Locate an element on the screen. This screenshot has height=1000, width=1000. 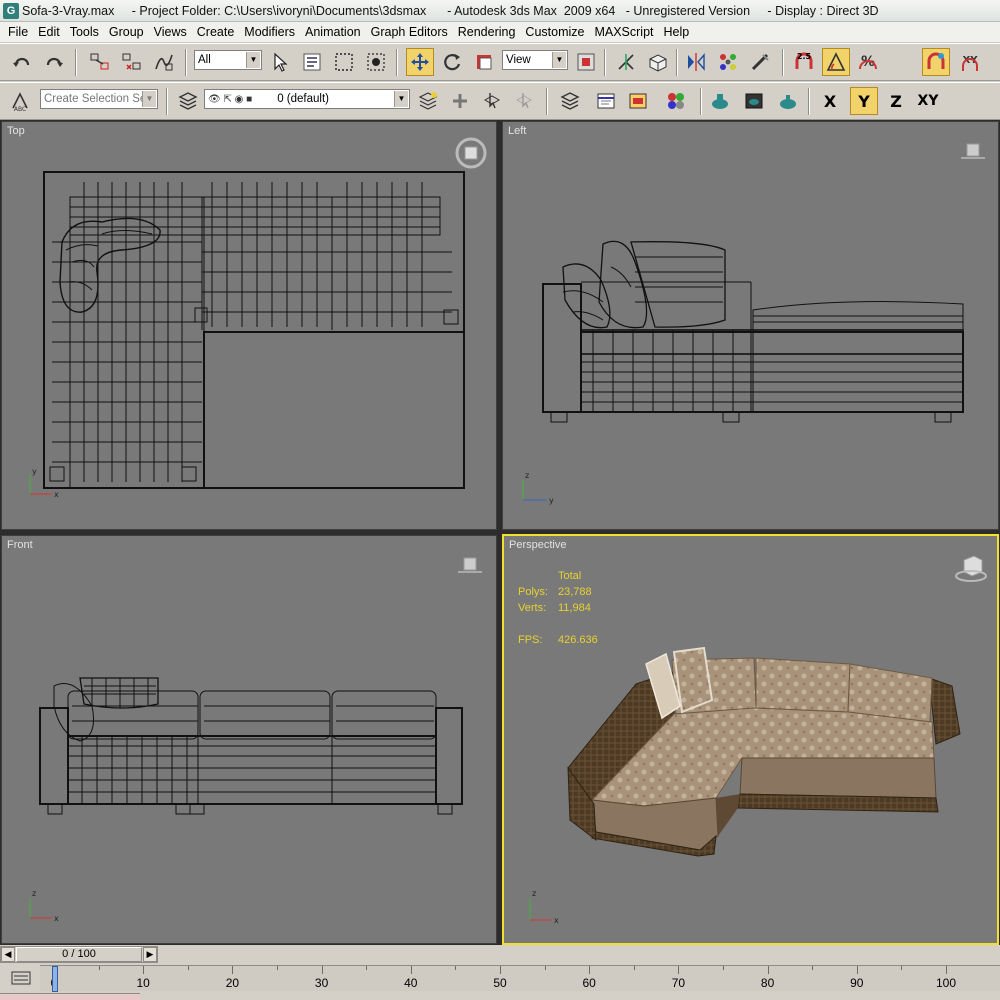
unlink-selection-icon is located at coordinates (132, 62).